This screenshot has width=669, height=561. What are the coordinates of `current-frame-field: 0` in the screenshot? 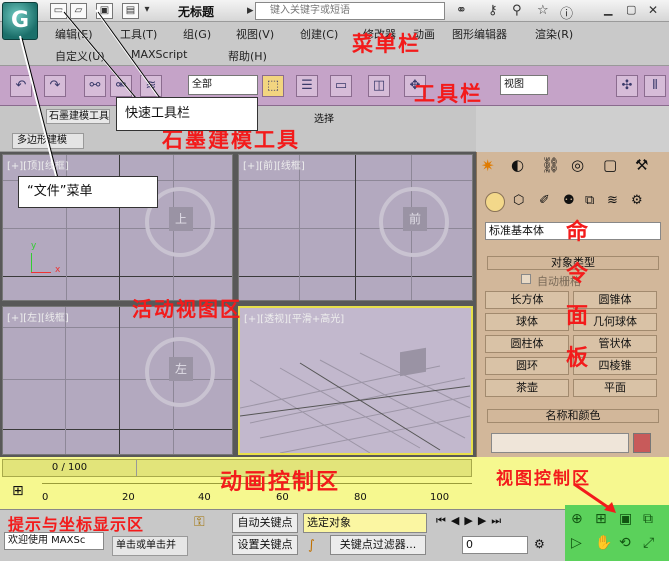 It's located at (495, 545).